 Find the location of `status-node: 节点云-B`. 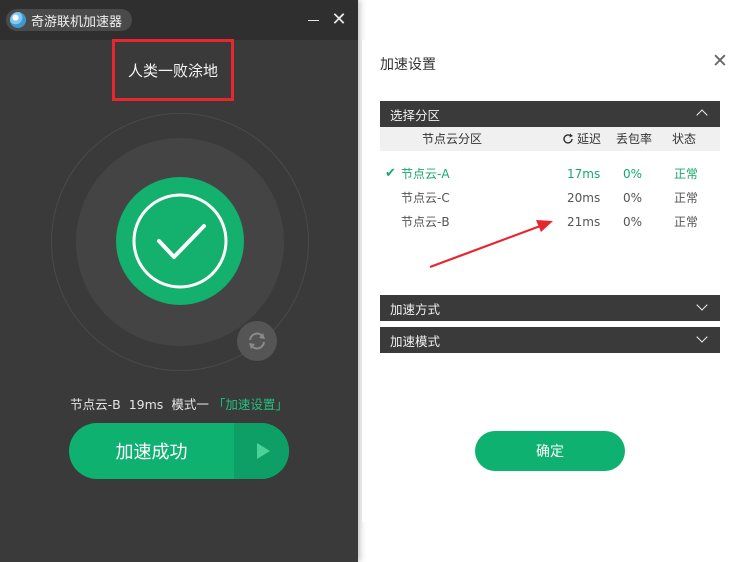

status-node: 节点云-B is located at coordinates (95, 404).